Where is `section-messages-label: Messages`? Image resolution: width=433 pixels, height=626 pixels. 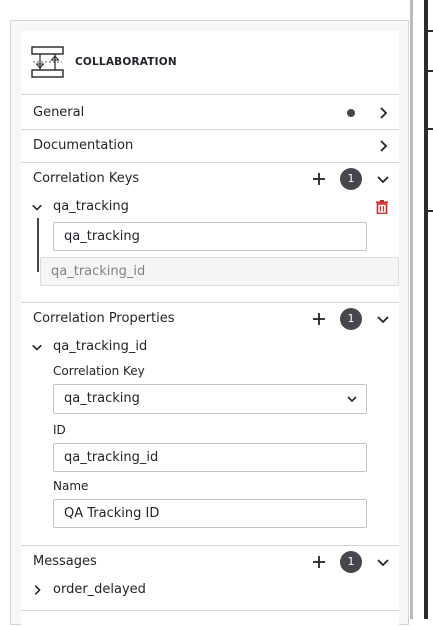 section-messages-label: Messages is located at coordinates (65, 561).